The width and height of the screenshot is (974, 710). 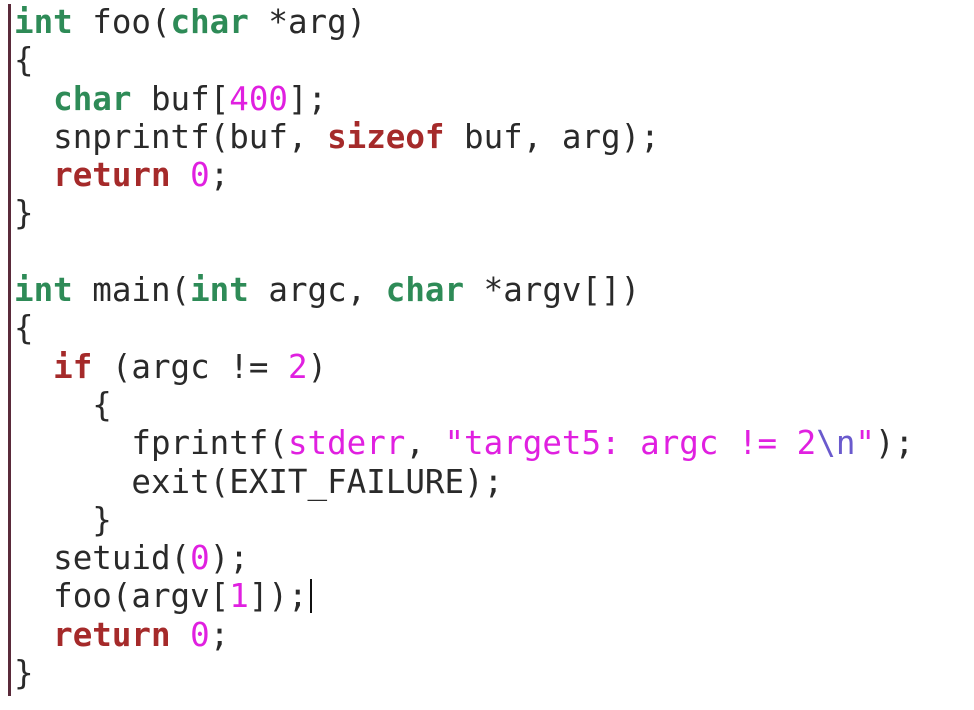 I want to click on code-token-text: buf, arg);, so click(x=552, y=136).